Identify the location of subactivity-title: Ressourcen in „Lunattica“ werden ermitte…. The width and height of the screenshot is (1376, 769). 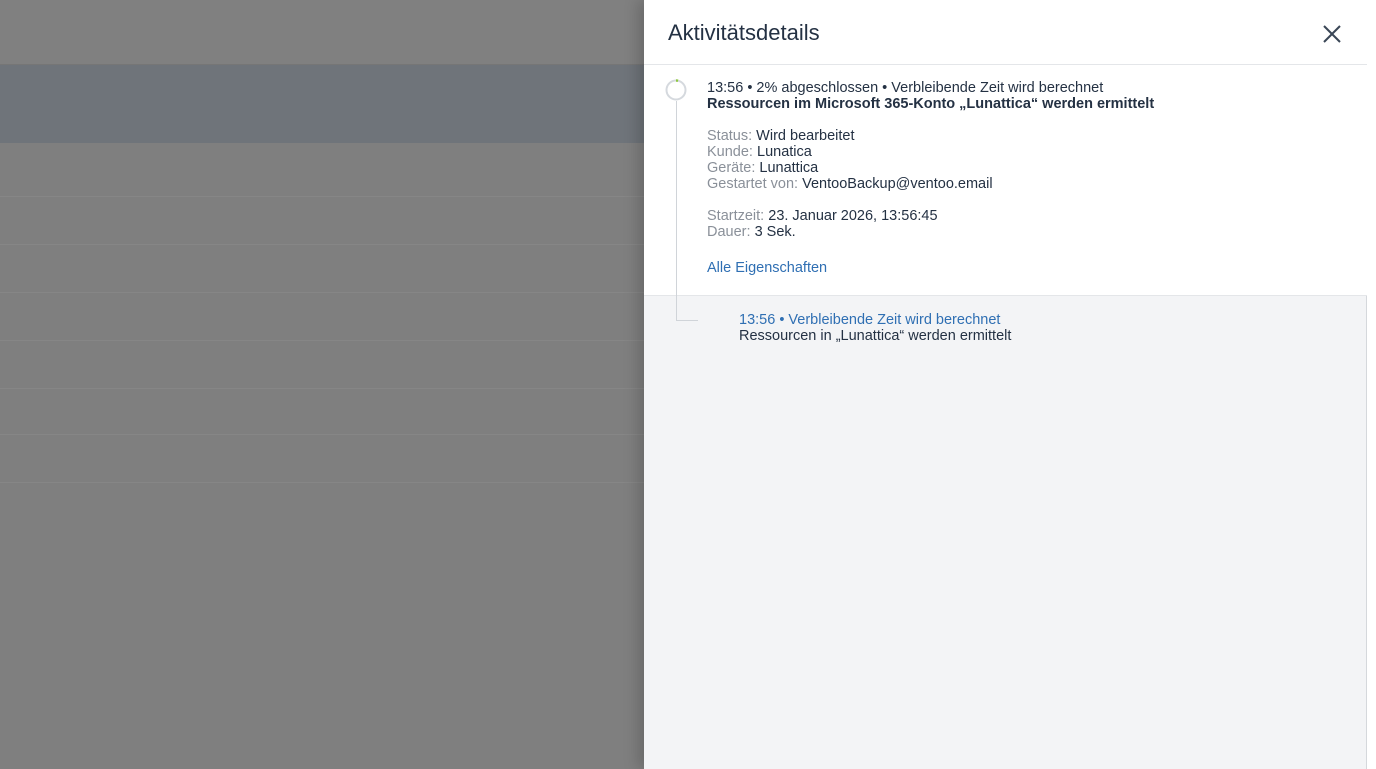
(875, 336).